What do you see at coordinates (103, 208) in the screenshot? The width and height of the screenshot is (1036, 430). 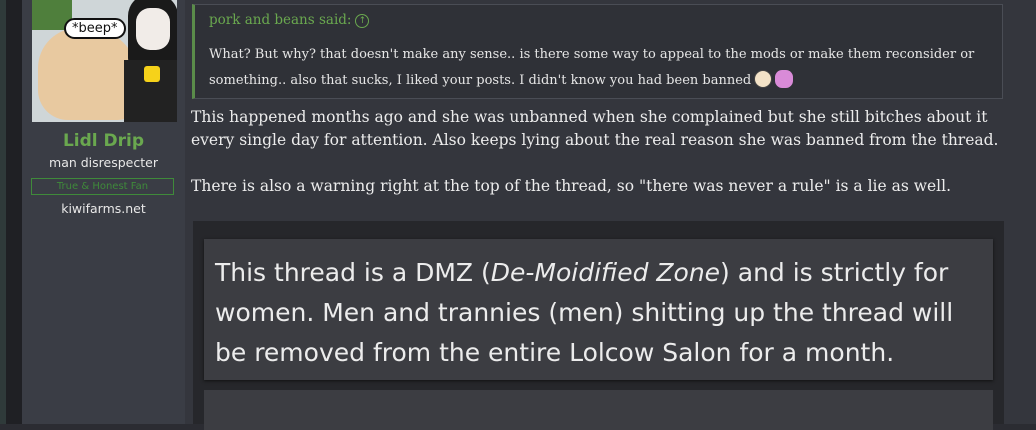 I see `user-site: kiwifarms.net` at bounding box center [103, 208].